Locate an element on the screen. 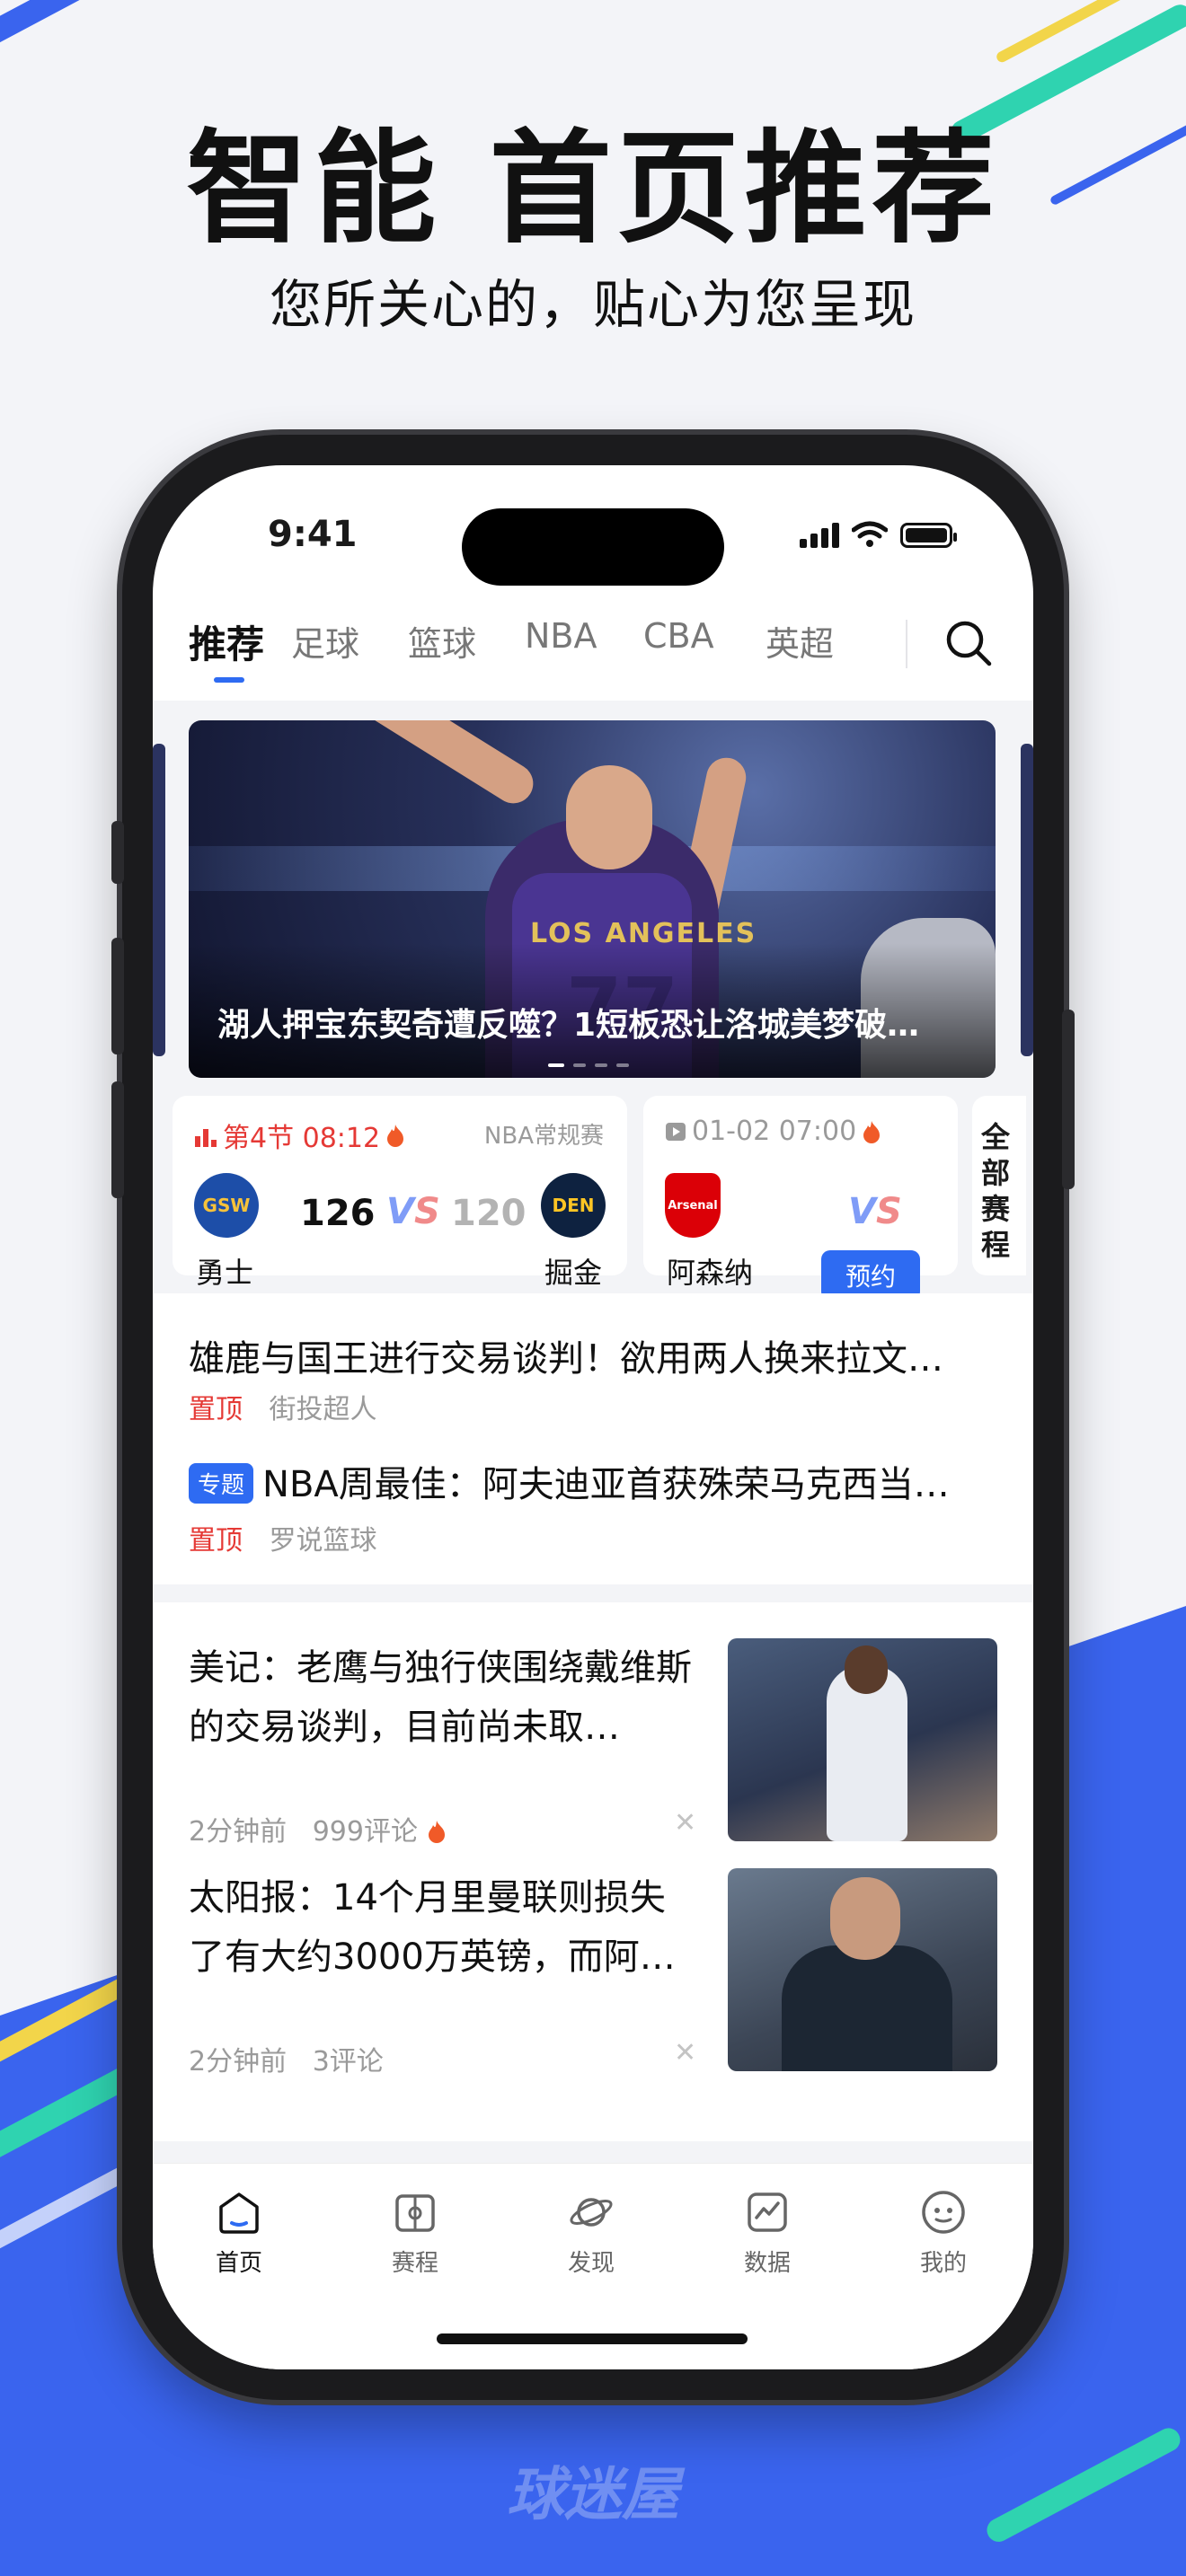  live-bars-icon is located at coordinates (206, 1138).